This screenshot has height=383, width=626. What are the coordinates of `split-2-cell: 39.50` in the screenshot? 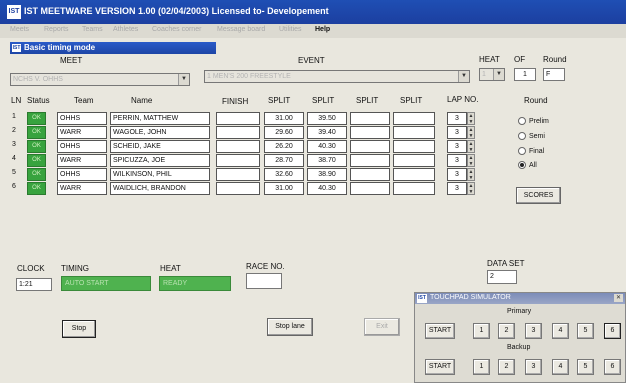 It's located at (327, 118).